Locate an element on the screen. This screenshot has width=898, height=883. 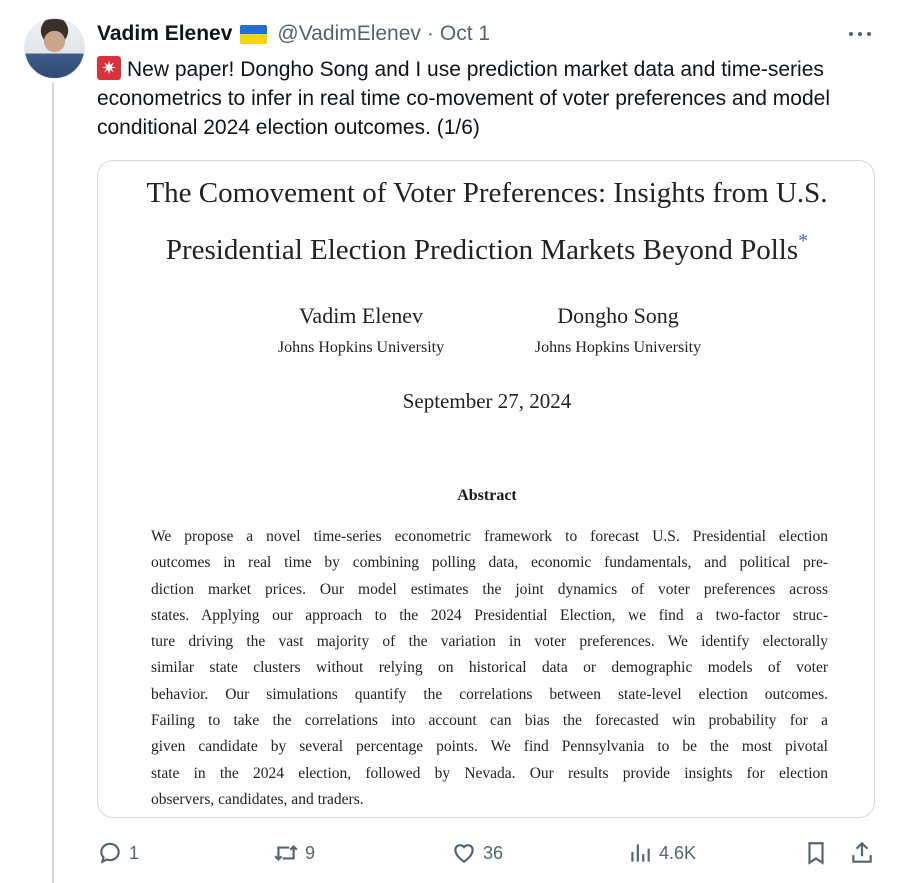
tweet-date: Oct 1 is located at coordinates (465, 34).